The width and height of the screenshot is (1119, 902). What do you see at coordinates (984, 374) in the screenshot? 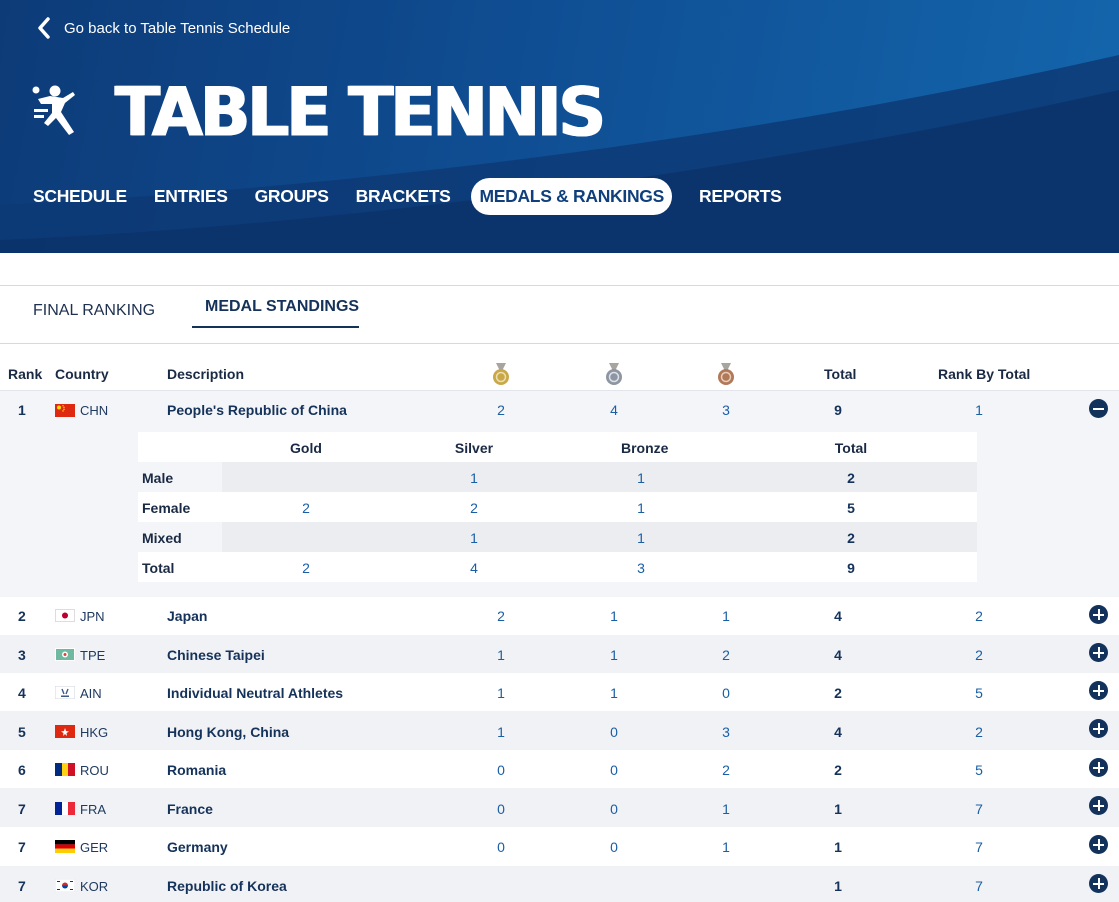
I see `header-rank-by-total: Rank By Total` at bounding box center [984, 374].